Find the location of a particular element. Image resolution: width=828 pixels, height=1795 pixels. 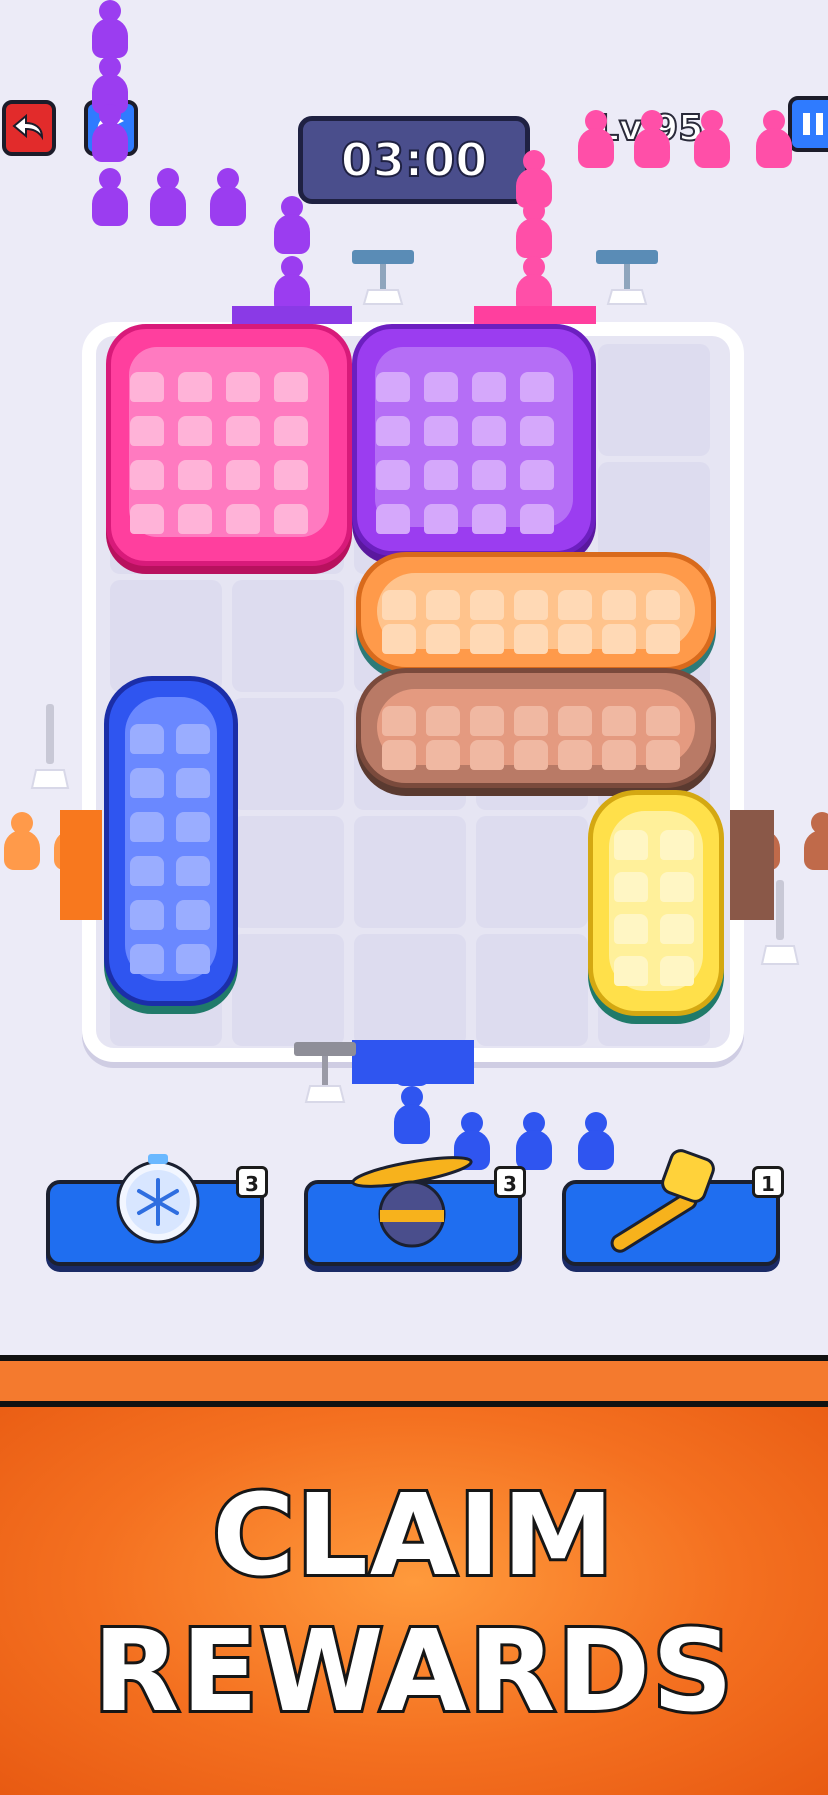

orange-exit-gate is located at coordinates (81, 865).